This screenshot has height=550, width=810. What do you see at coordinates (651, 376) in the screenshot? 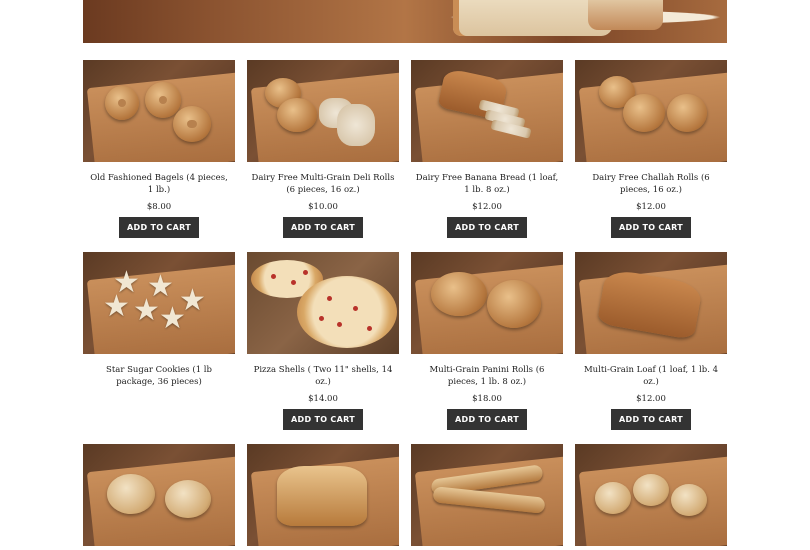
I see `product-name: Multi-Grain Loaf (1 loaf, 1 lb. 4 oz.)` at bounding box center [651, 376].